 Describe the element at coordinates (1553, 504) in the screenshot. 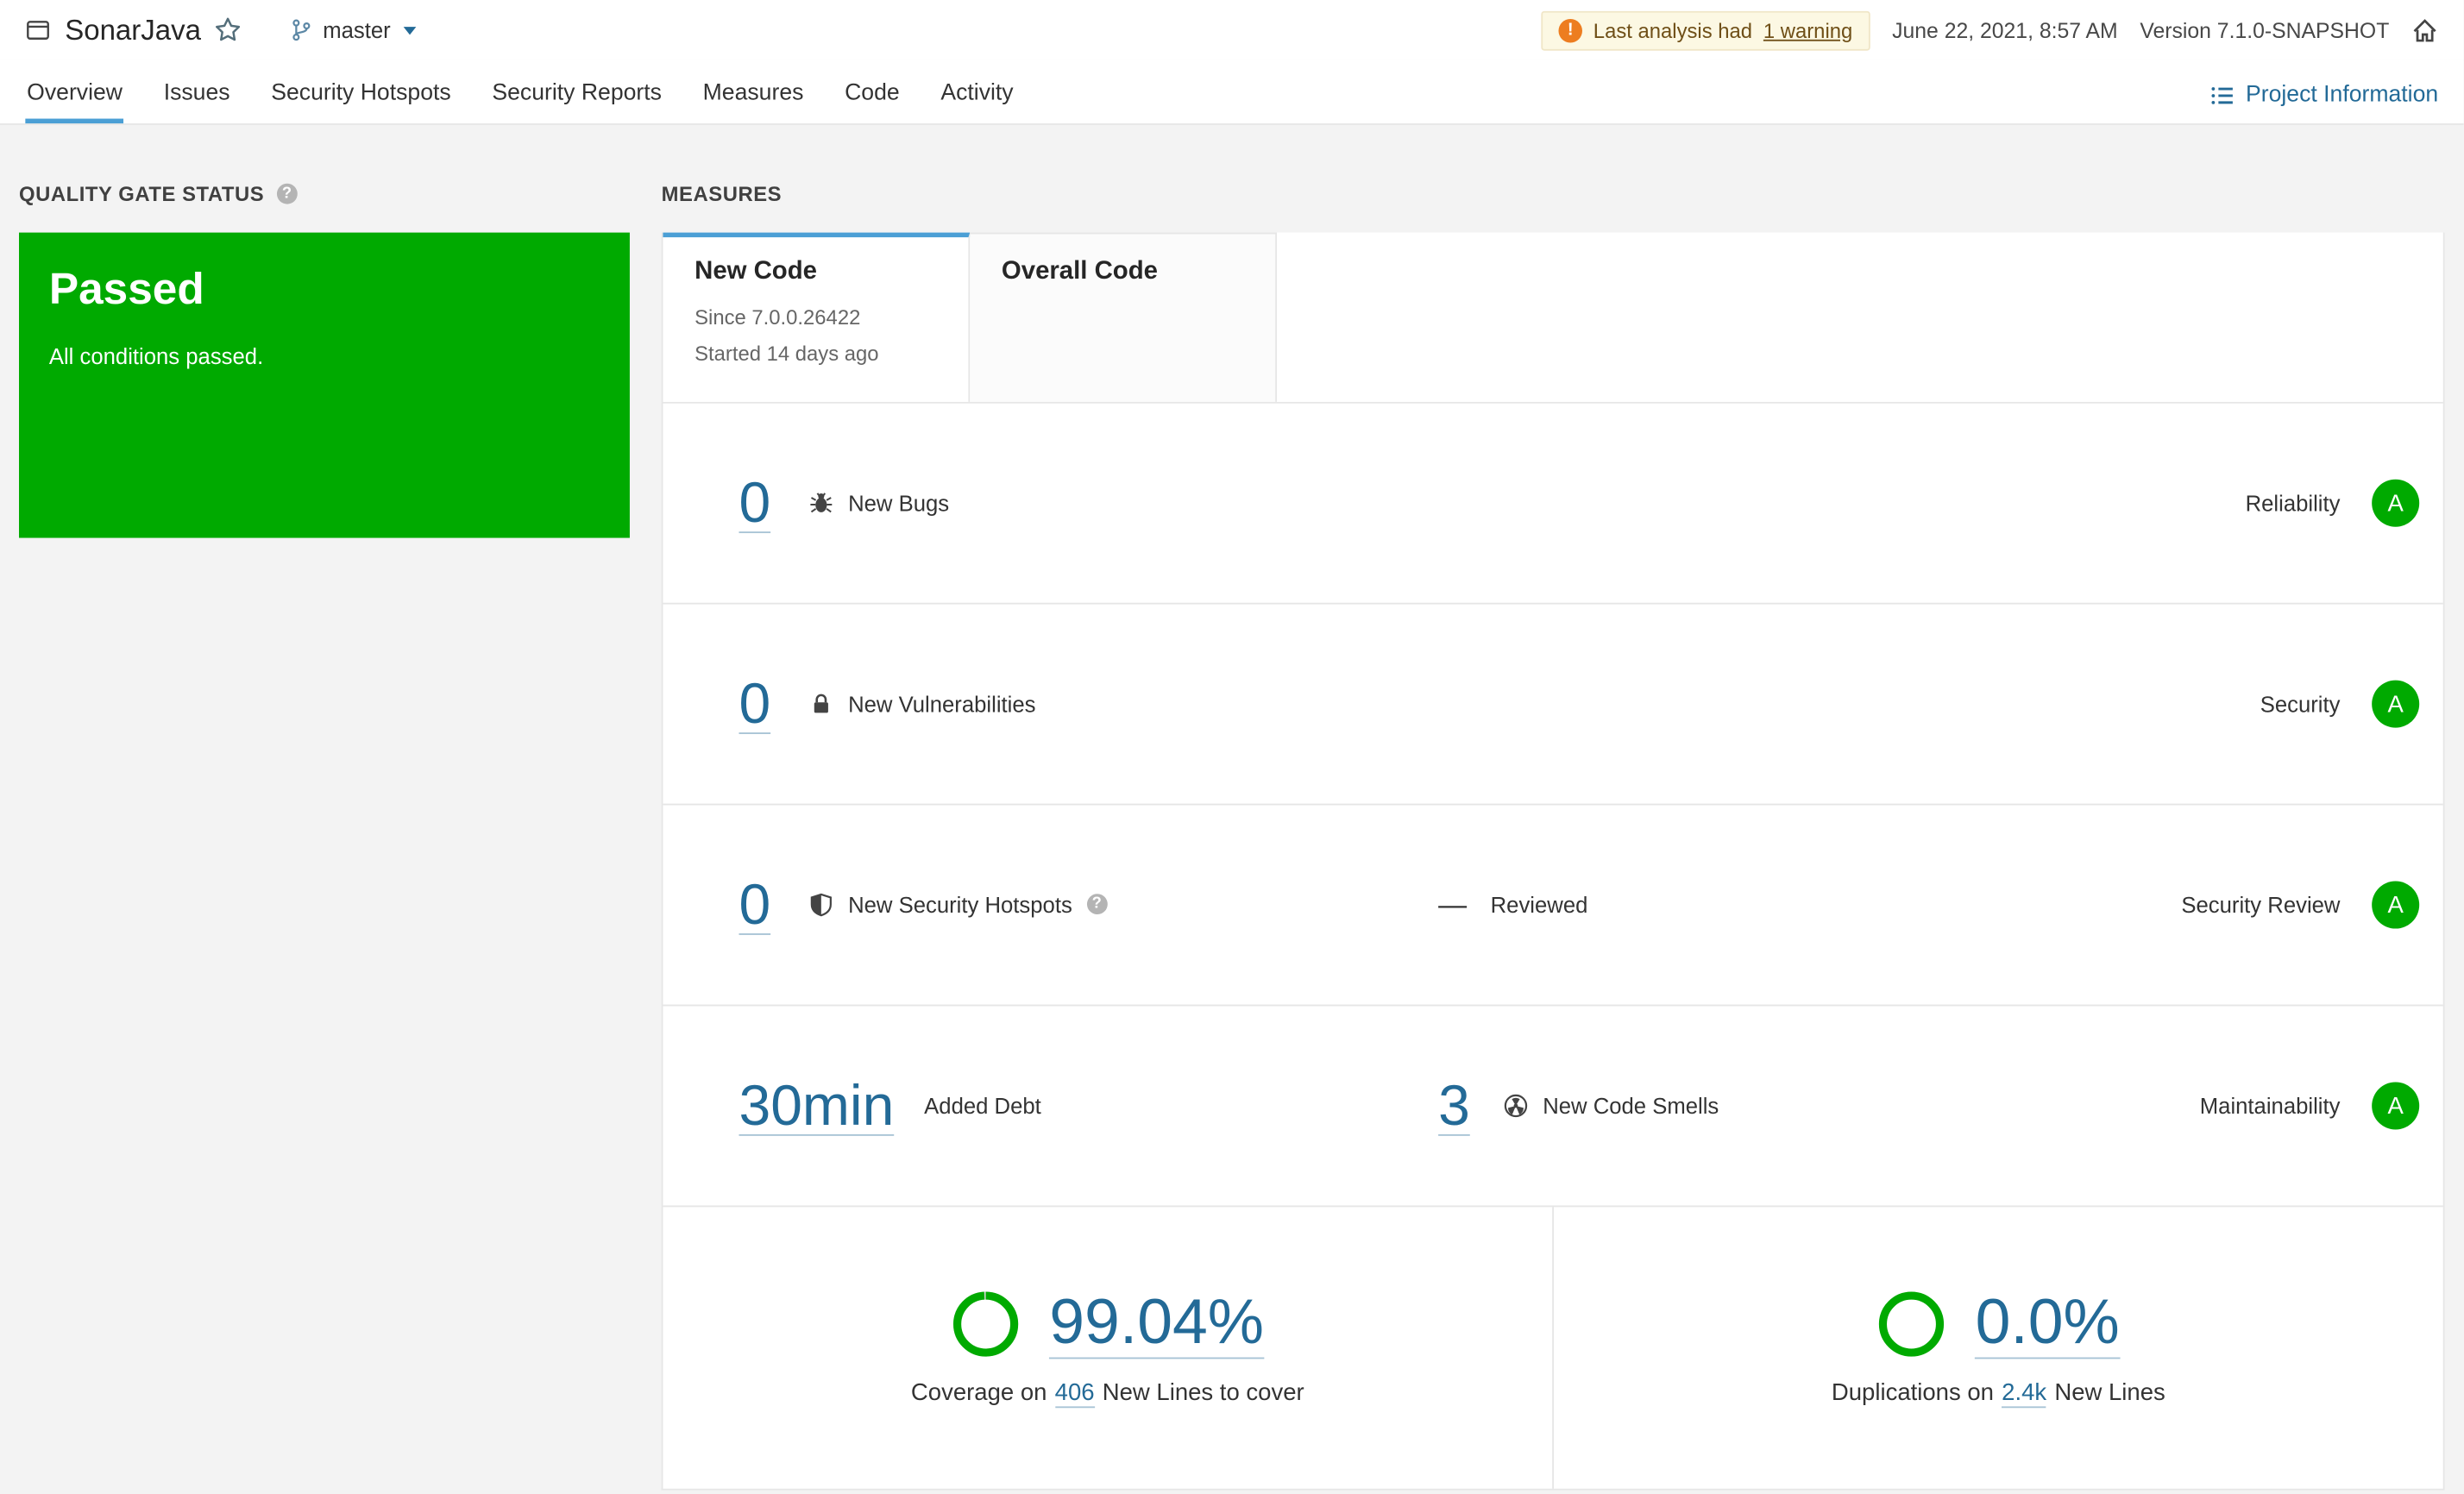

I see `measure-row-reliability: 0 New Bugs Reliability A` at that location.